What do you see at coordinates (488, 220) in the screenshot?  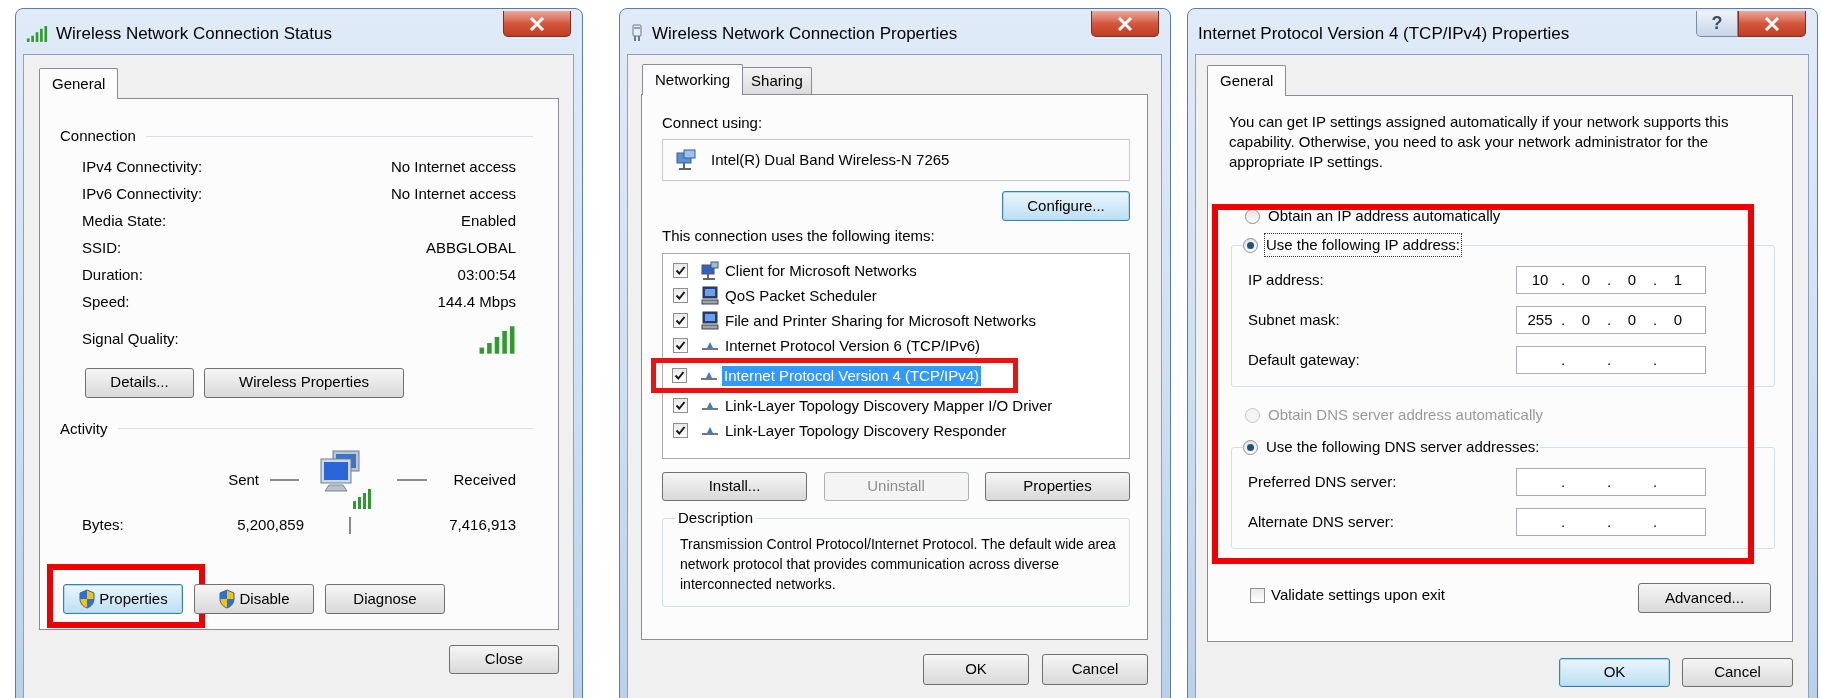 I see `field-value: Enabled` at bounding box center [488, 220].